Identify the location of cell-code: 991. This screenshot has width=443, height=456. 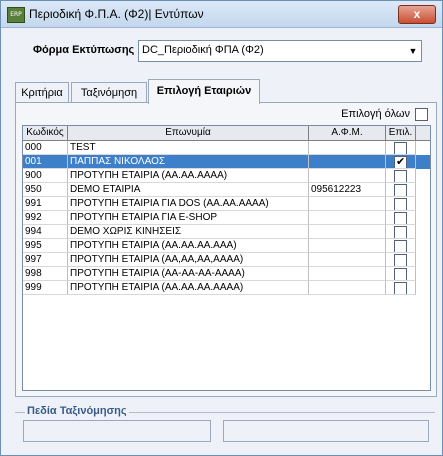
(45, 204).